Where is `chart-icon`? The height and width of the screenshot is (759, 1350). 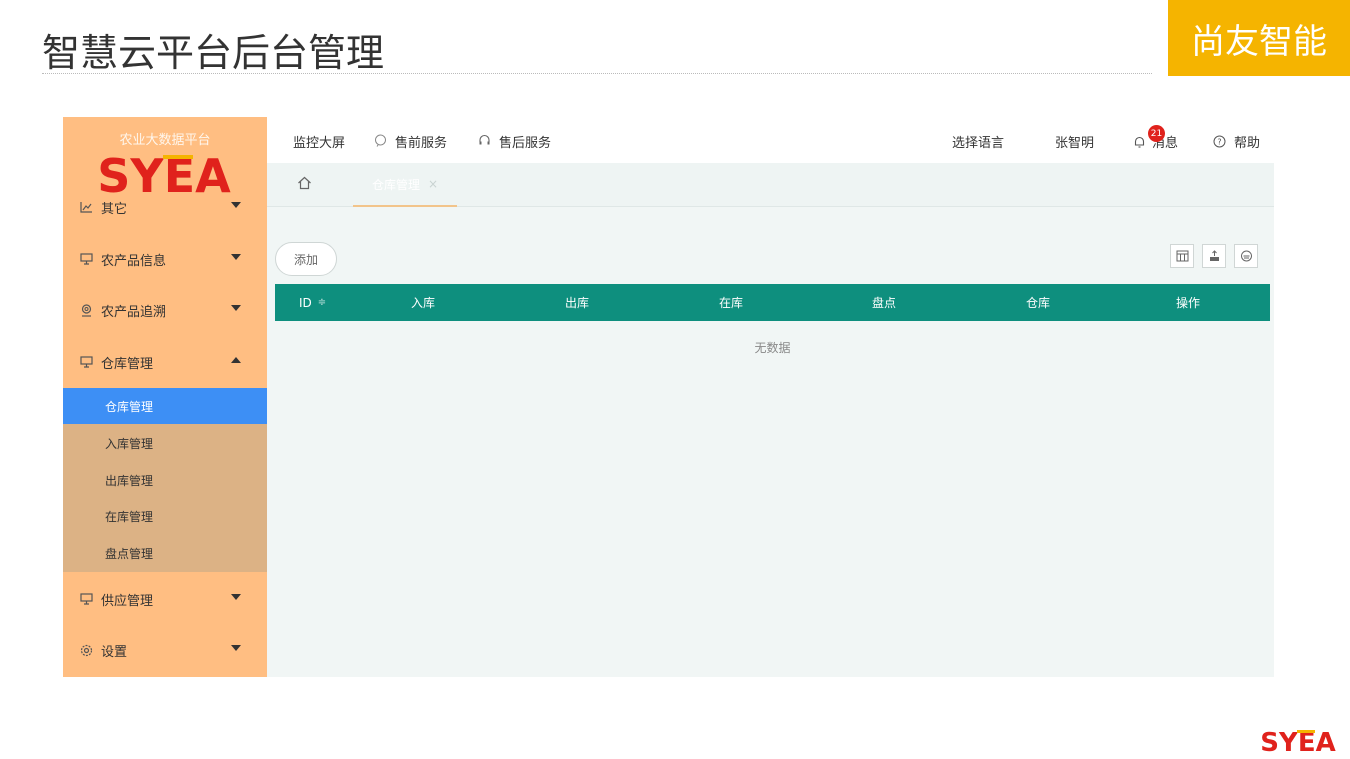 chart-icon is located at coordinates (86, 207).